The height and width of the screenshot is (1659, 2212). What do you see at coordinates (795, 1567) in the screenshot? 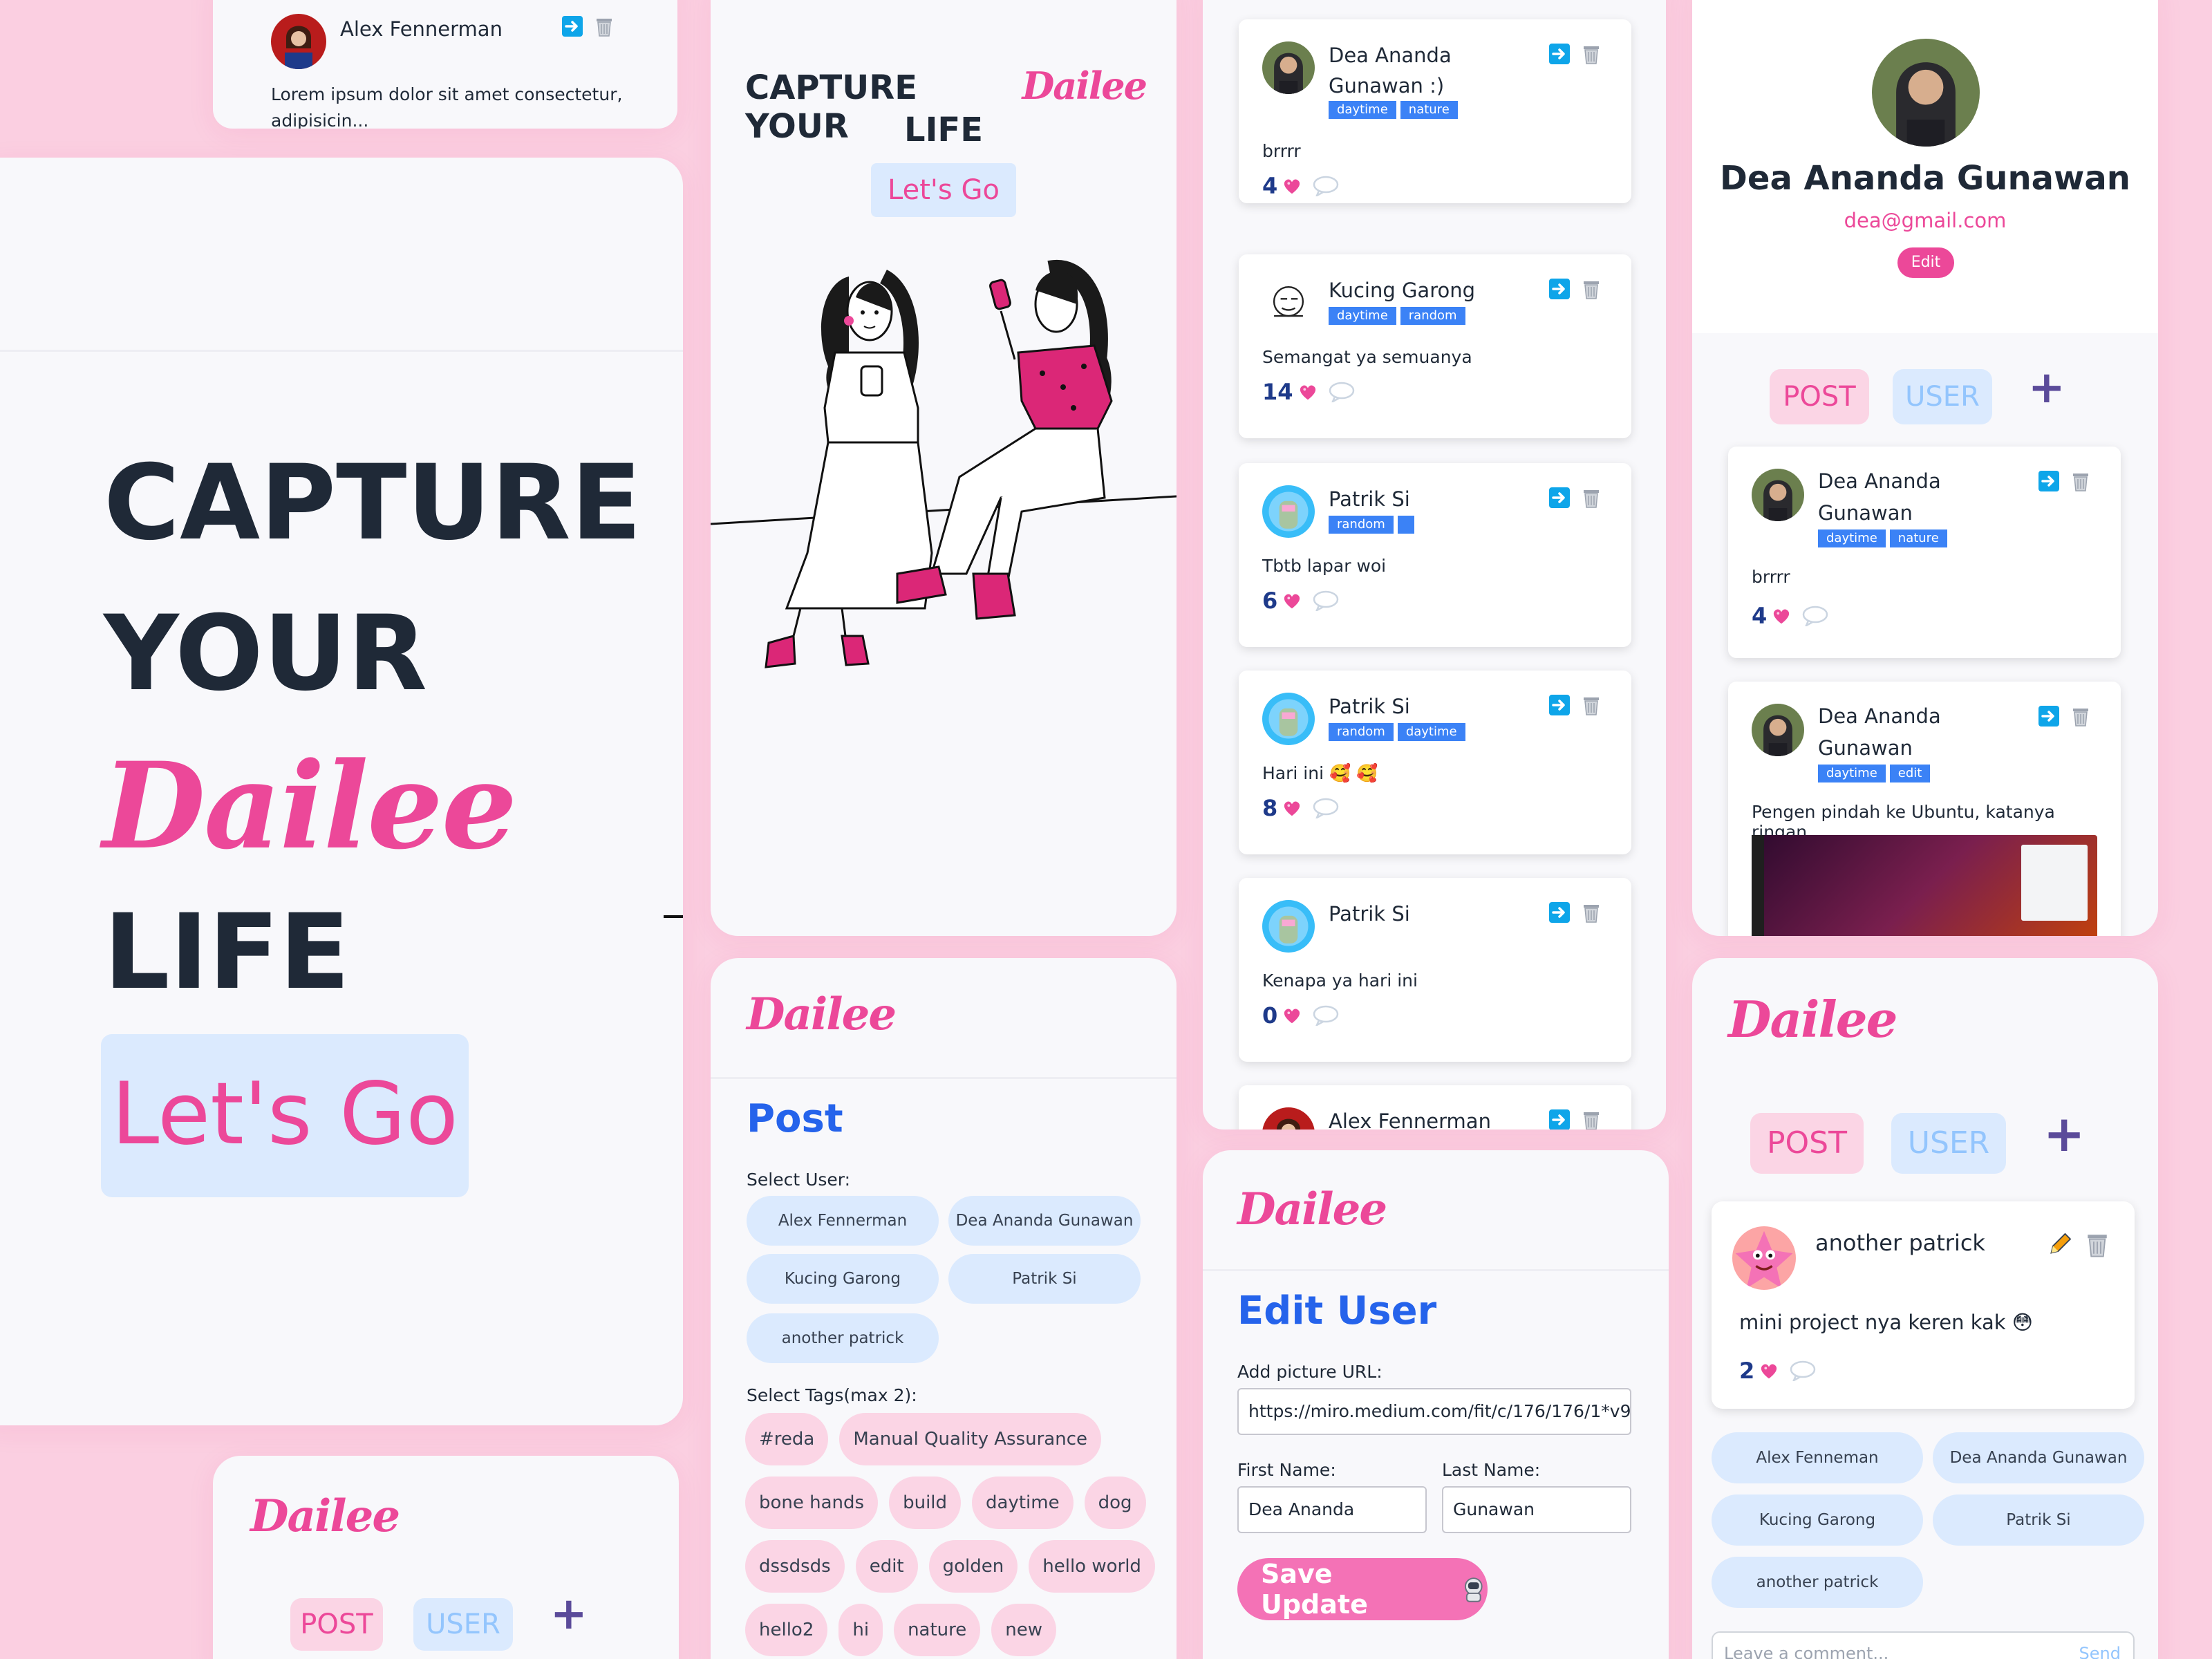
I see `tag-pill: dssdsds` at bounding box center [795, 1567].